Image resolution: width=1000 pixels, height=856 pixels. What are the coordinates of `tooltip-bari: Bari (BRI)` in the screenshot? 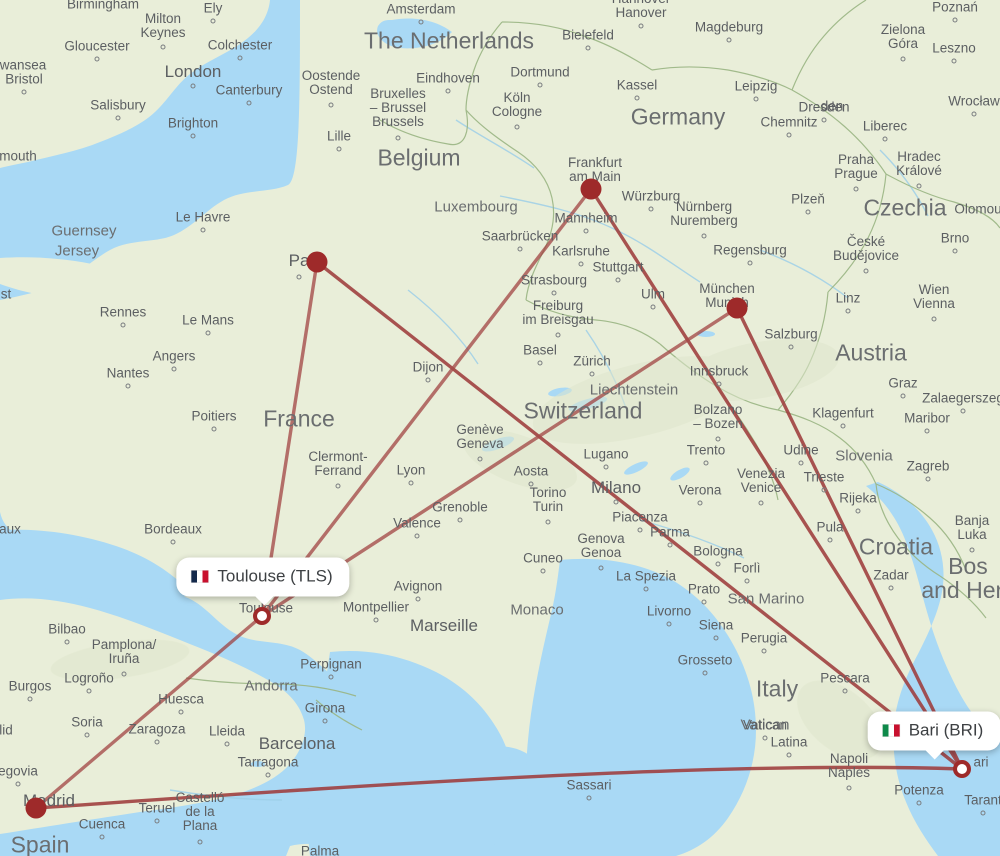 It's located at (933, 735).